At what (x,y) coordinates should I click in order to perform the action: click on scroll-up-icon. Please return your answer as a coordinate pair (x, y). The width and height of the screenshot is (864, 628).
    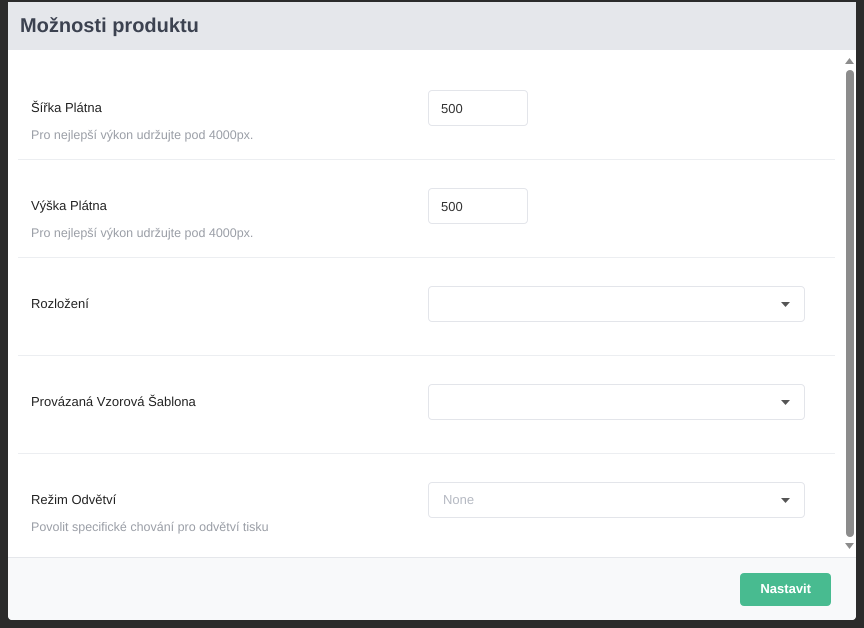
    Looking at the image, I should click on (849, 61).